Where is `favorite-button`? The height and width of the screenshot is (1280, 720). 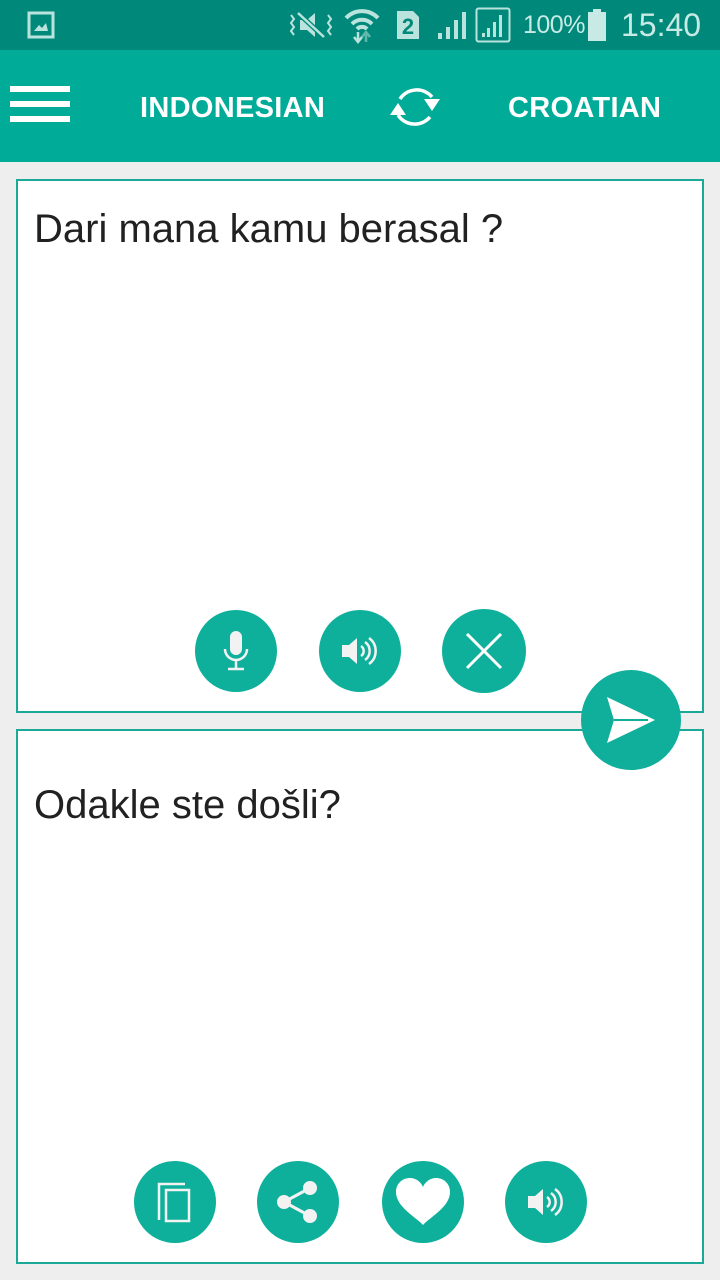
favorite-button is located at coordinates (423, 1202).